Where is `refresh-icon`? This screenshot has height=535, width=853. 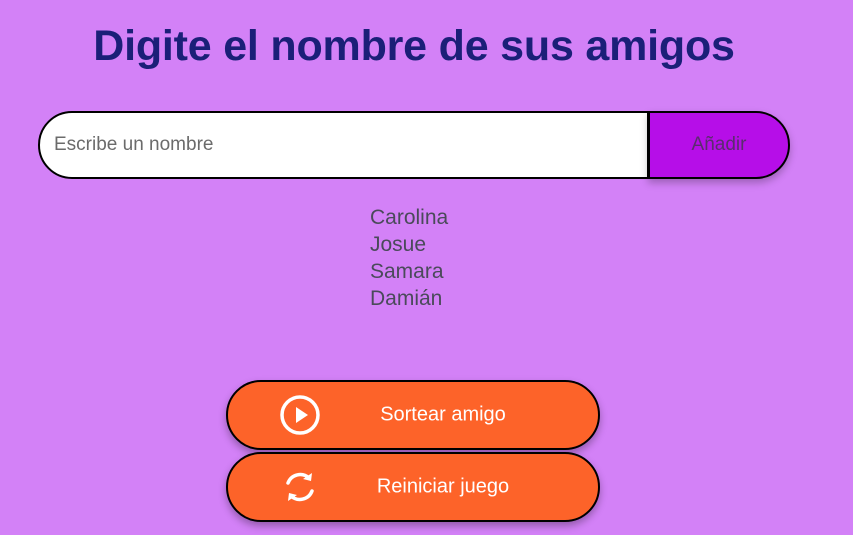 refresh-icon is located at coordinates (300, 487).